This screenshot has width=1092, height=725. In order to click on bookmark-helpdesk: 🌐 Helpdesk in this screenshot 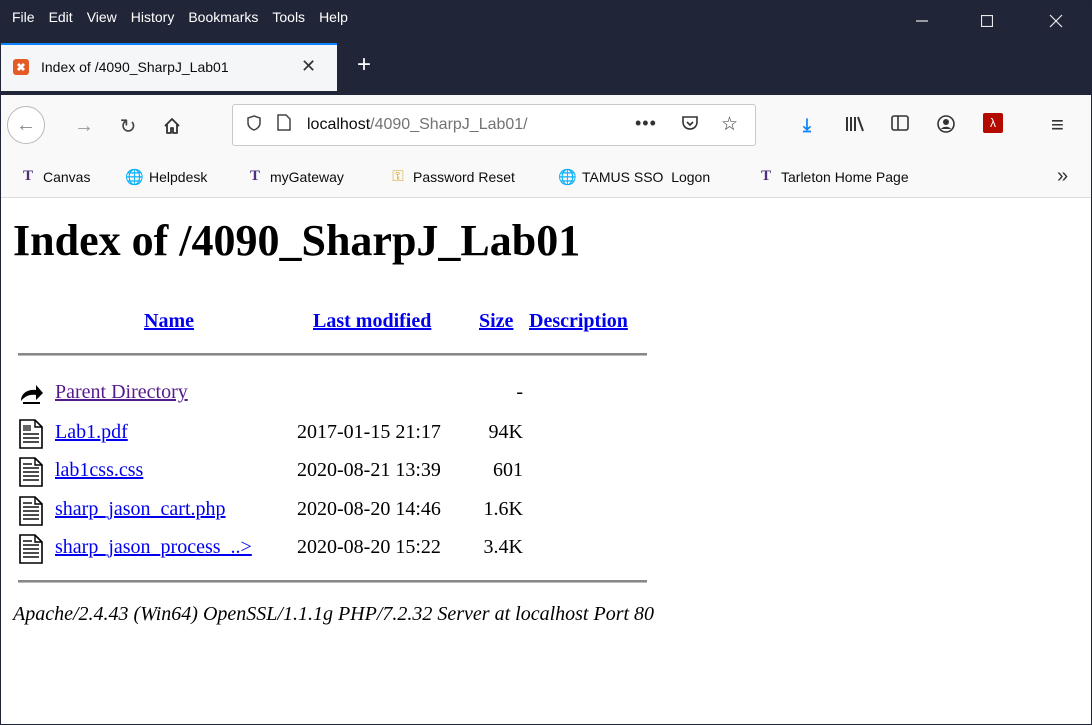, I will do `click(166, 177)`.